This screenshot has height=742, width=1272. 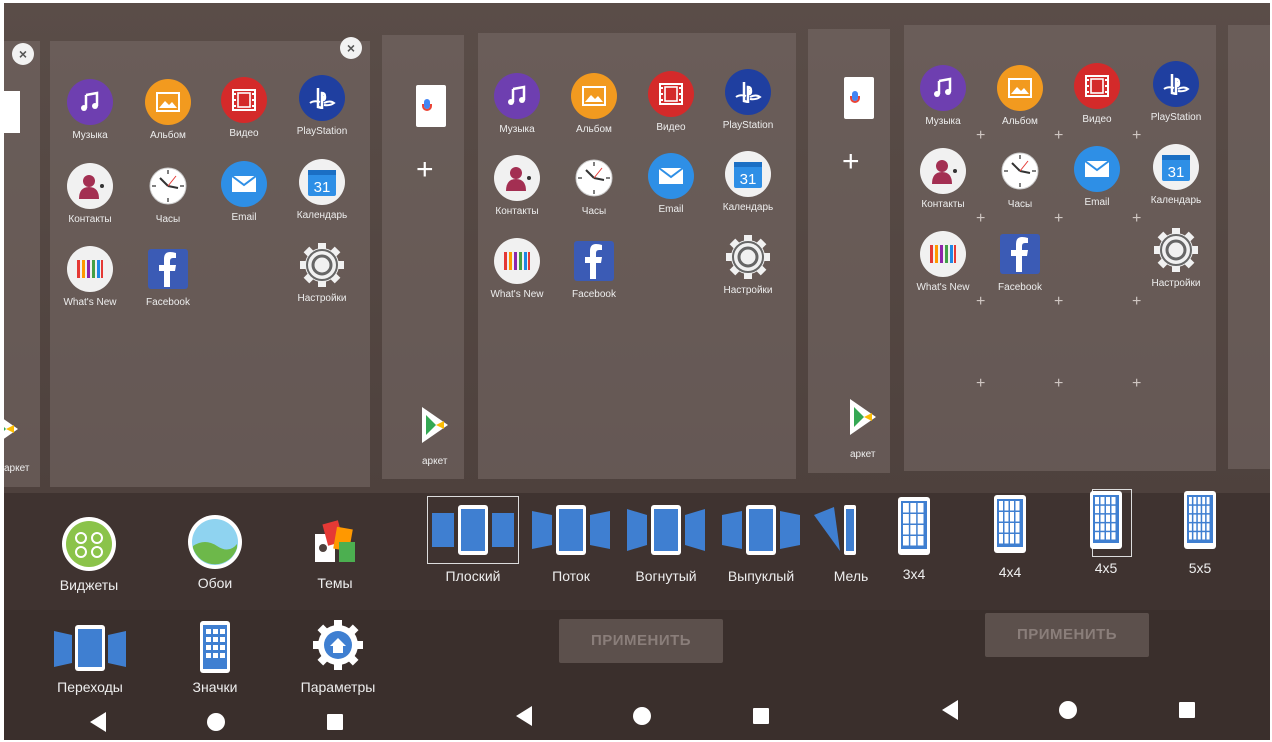 I want to click on apply-grid-button: ПРИМЕНИТЬ, so click(x=1067, y=635).